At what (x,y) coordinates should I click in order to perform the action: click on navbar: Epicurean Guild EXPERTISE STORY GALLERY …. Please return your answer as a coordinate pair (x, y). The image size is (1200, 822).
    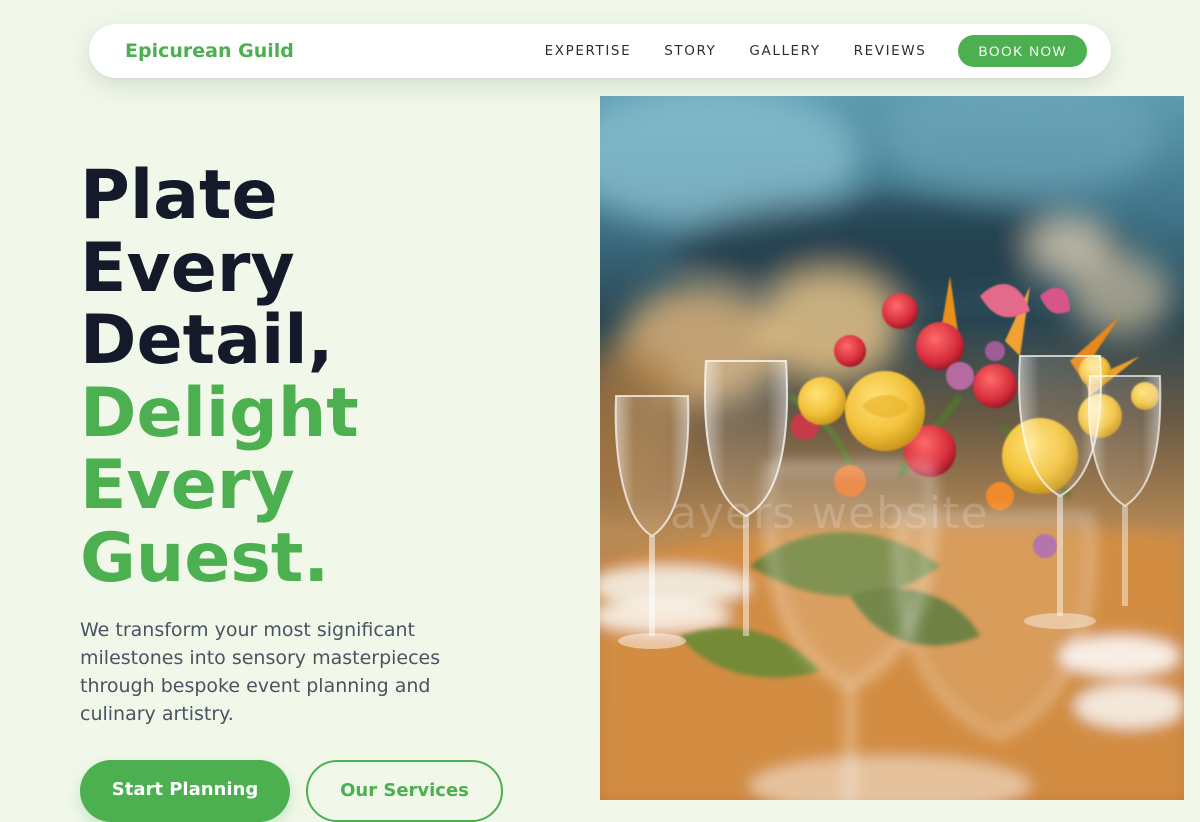
    Looking at the image, I should click on (600, 51).